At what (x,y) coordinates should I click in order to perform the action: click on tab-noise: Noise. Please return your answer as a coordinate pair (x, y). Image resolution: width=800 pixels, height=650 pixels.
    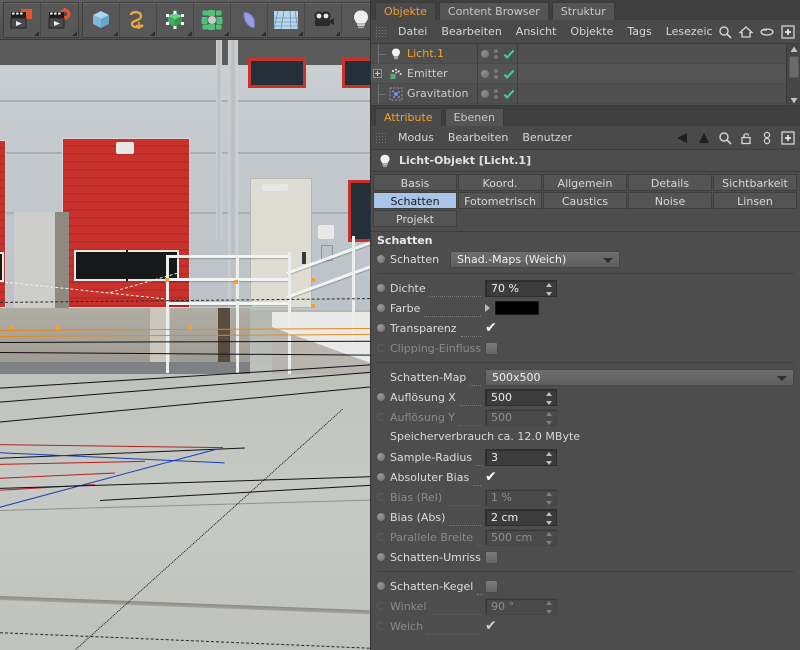
    Looking at the image, I should click on (670, 200).